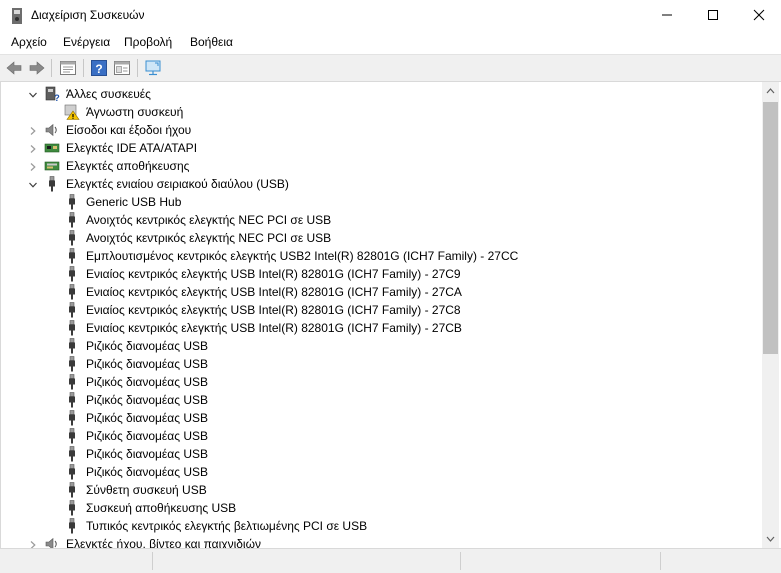  I want to click on scan-hardware-button, so click(153, 68).